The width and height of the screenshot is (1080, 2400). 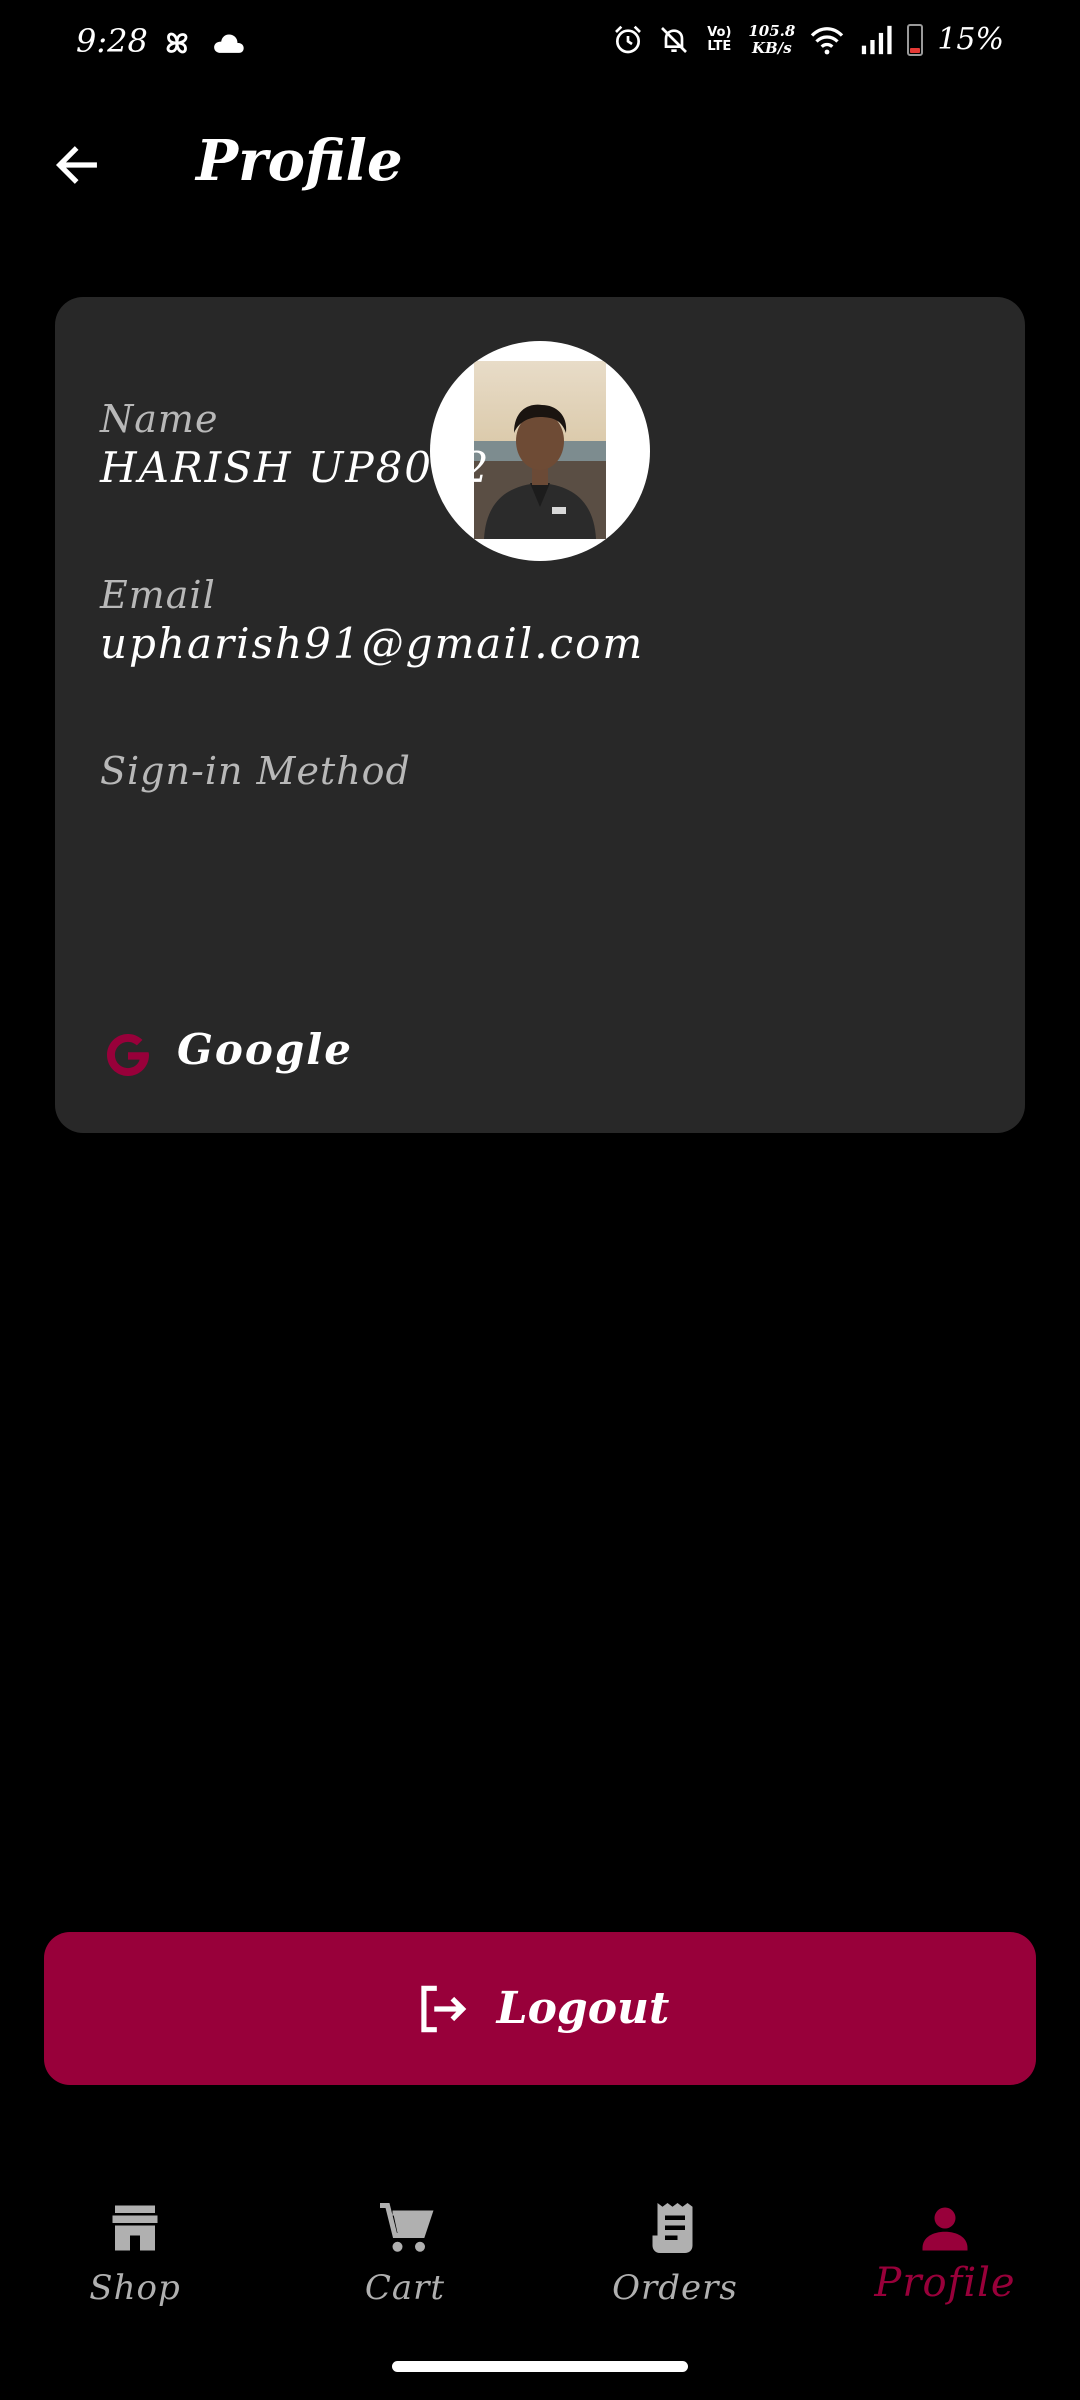 What do you see at coordinates (229, 43) in the screenshot?
I see `cloud-icon` at bounding box center [229, 43].